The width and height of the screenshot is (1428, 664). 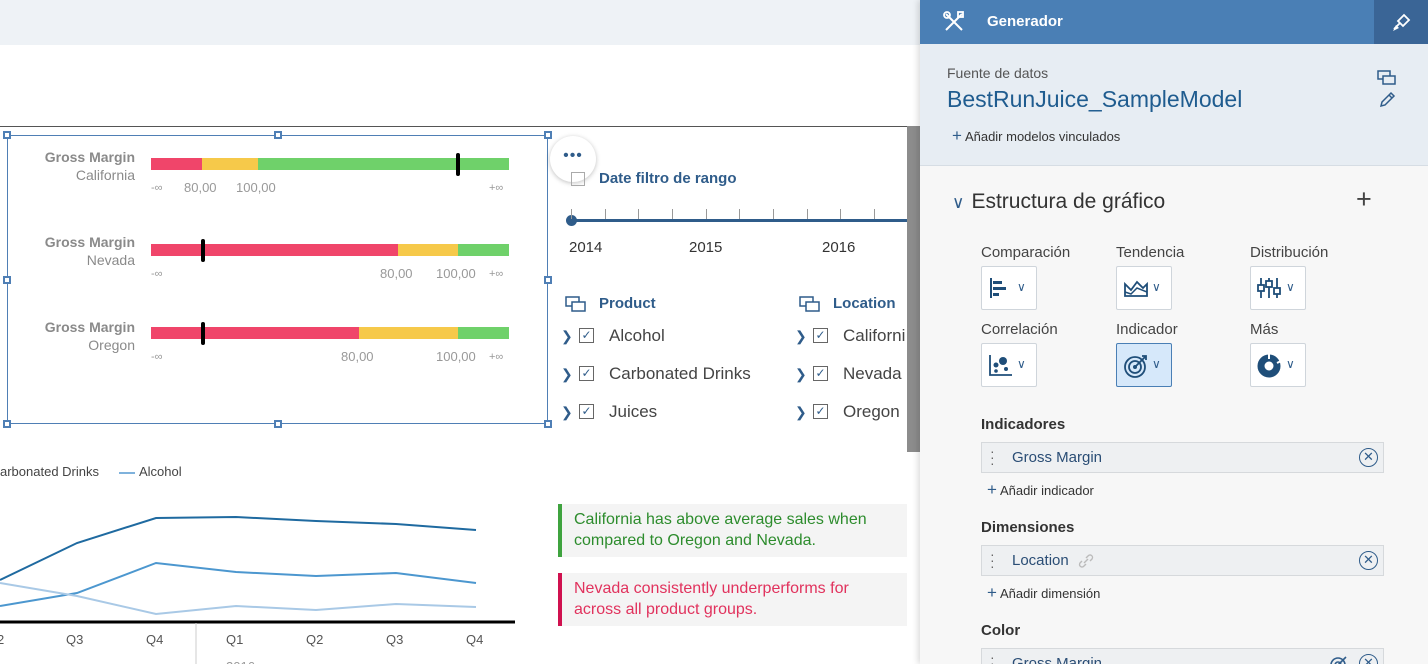 I want to click on color-label: Color, so click(x=1001, y=630).